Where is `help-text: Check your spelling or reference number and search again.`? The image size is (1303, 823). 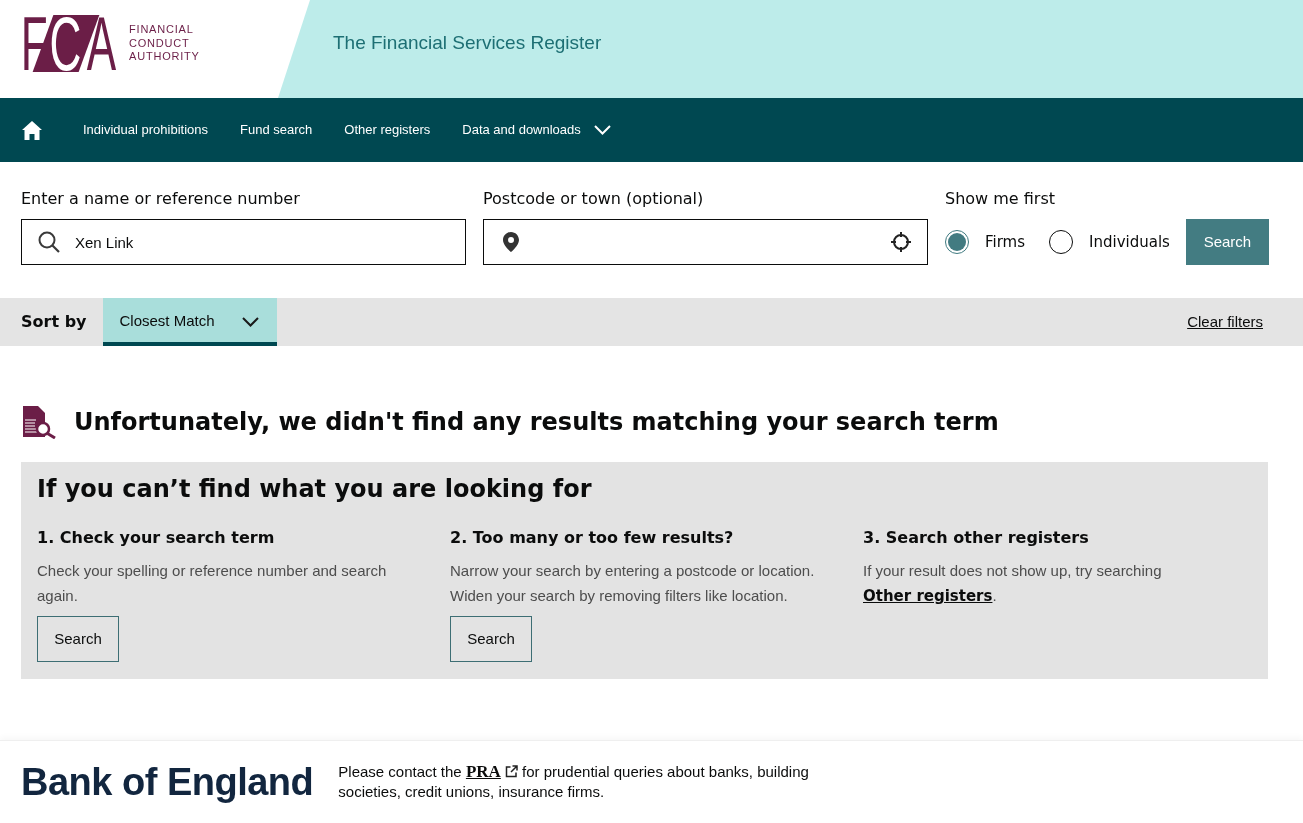
help-text: Check your spelling or reference number and search again. is located at coordinates (212, 583).